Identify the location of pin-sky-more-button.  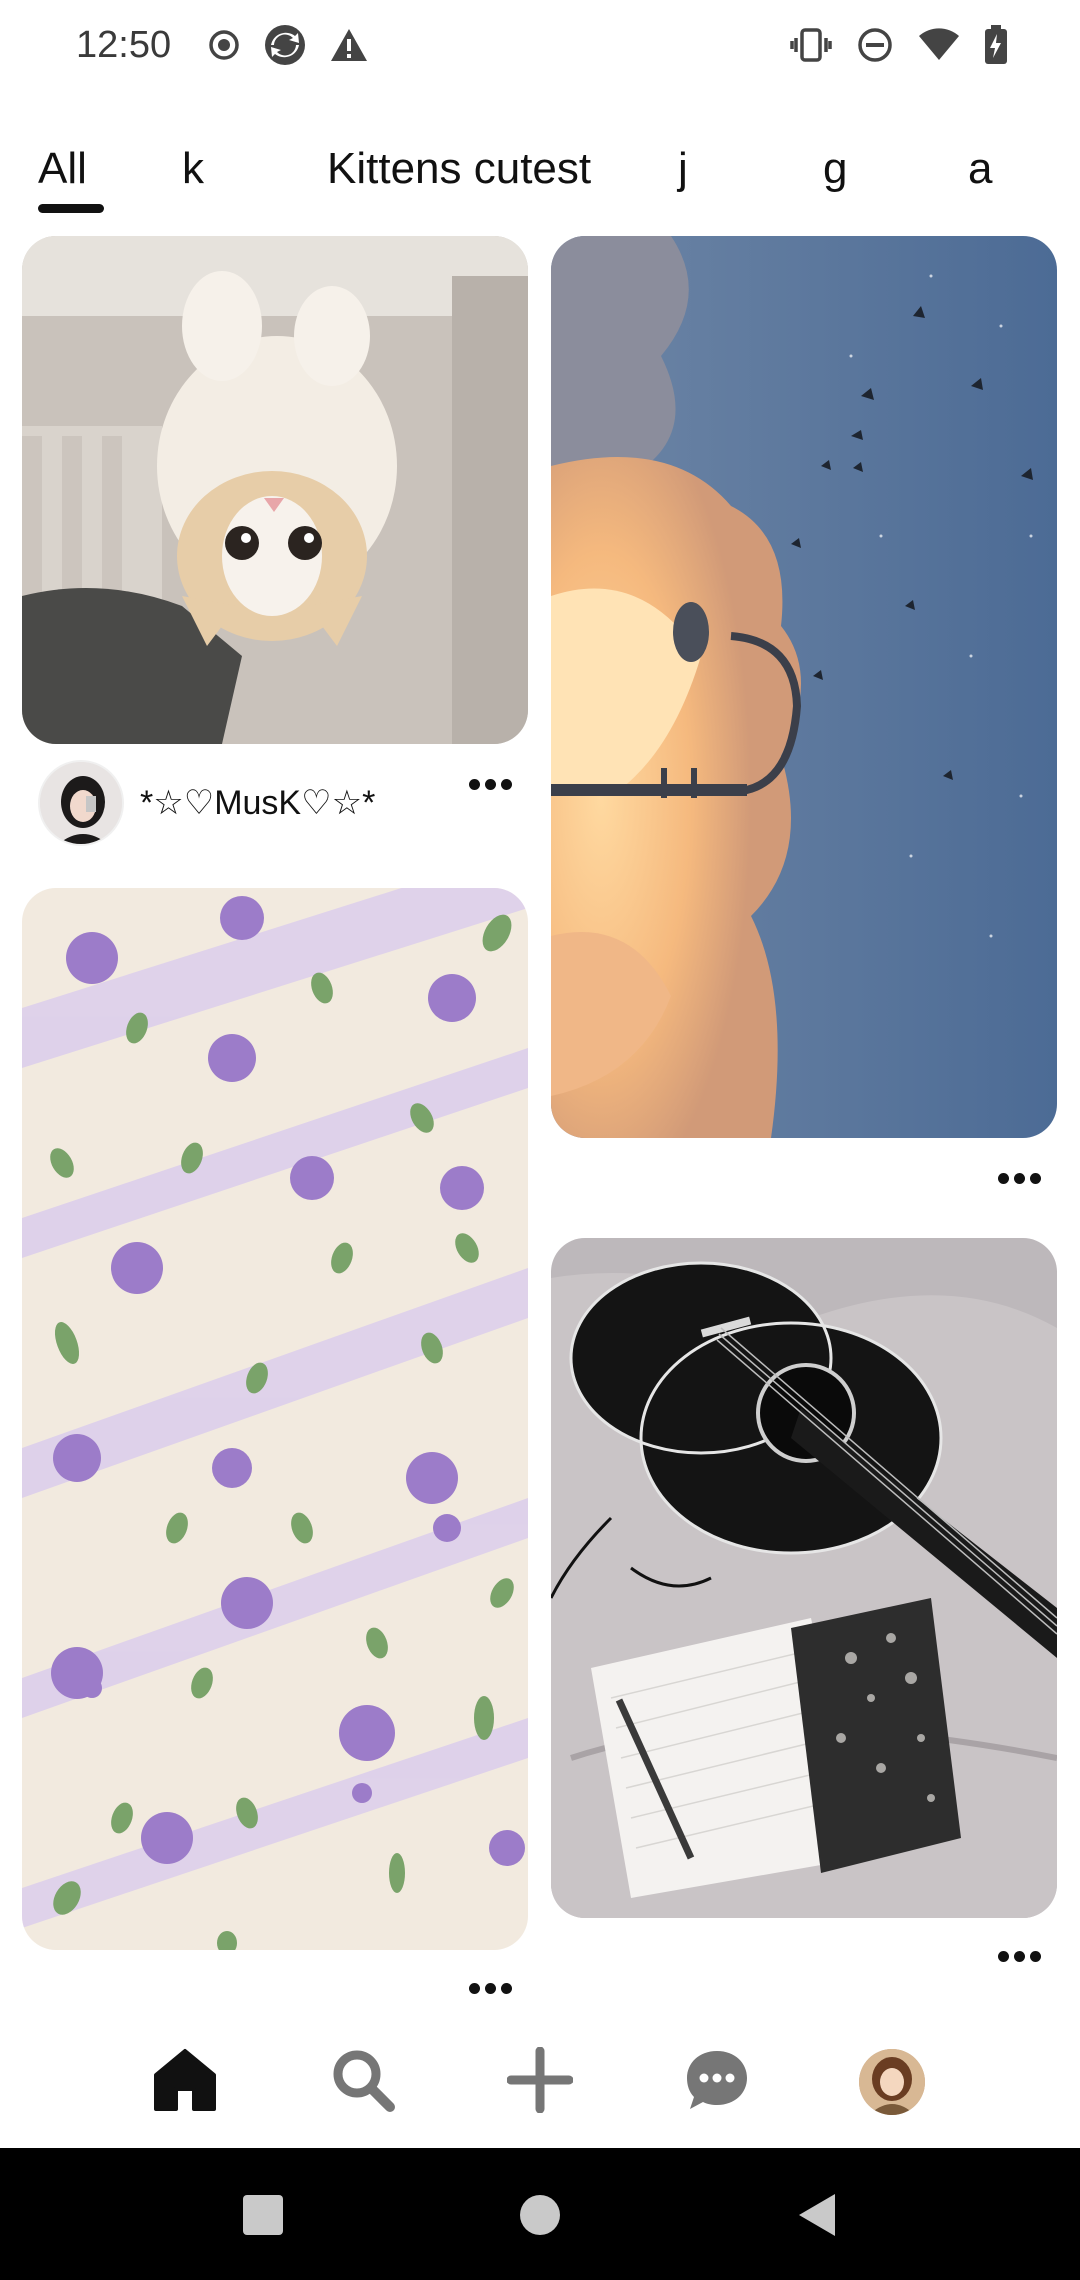
(1019, 1178).